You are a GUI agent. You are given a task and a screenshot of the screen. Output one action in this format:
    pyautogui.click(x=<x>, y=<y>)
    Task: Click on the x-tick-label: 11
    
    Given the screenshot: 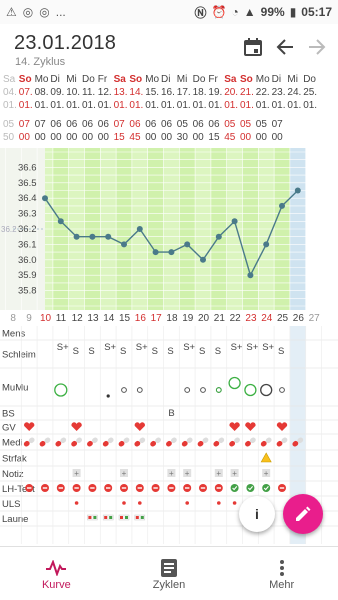 What is the action you would take?
    pyautogui.click(x=61, y=318)
    